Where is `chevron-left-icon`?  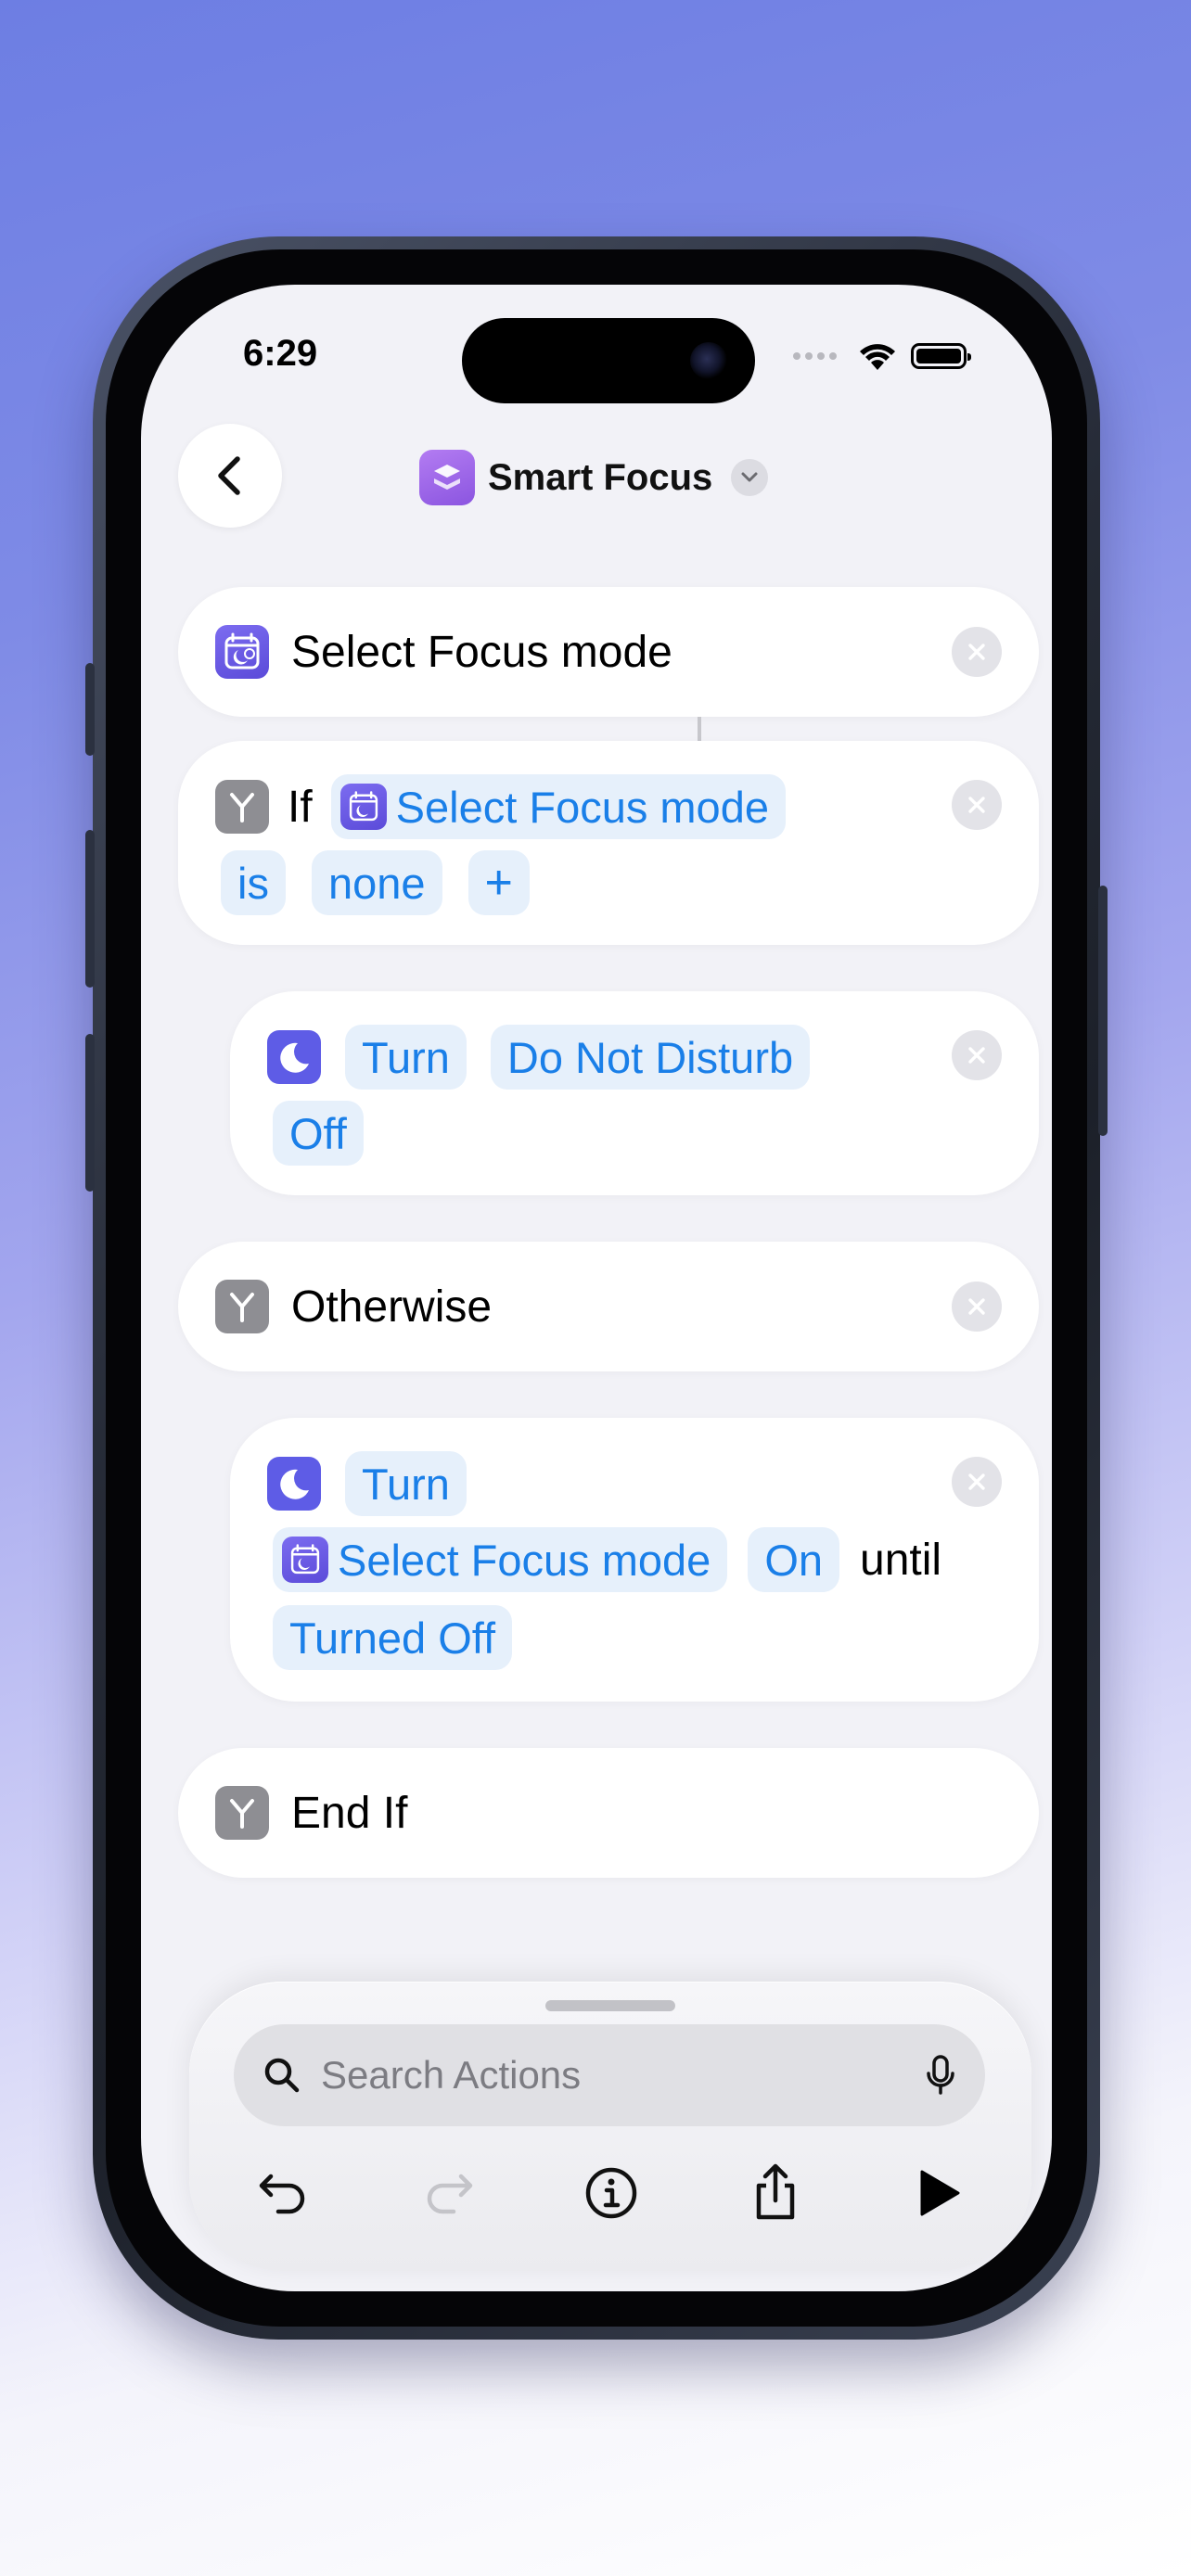
chevron-left-icon is located at coordinates (229, 475).